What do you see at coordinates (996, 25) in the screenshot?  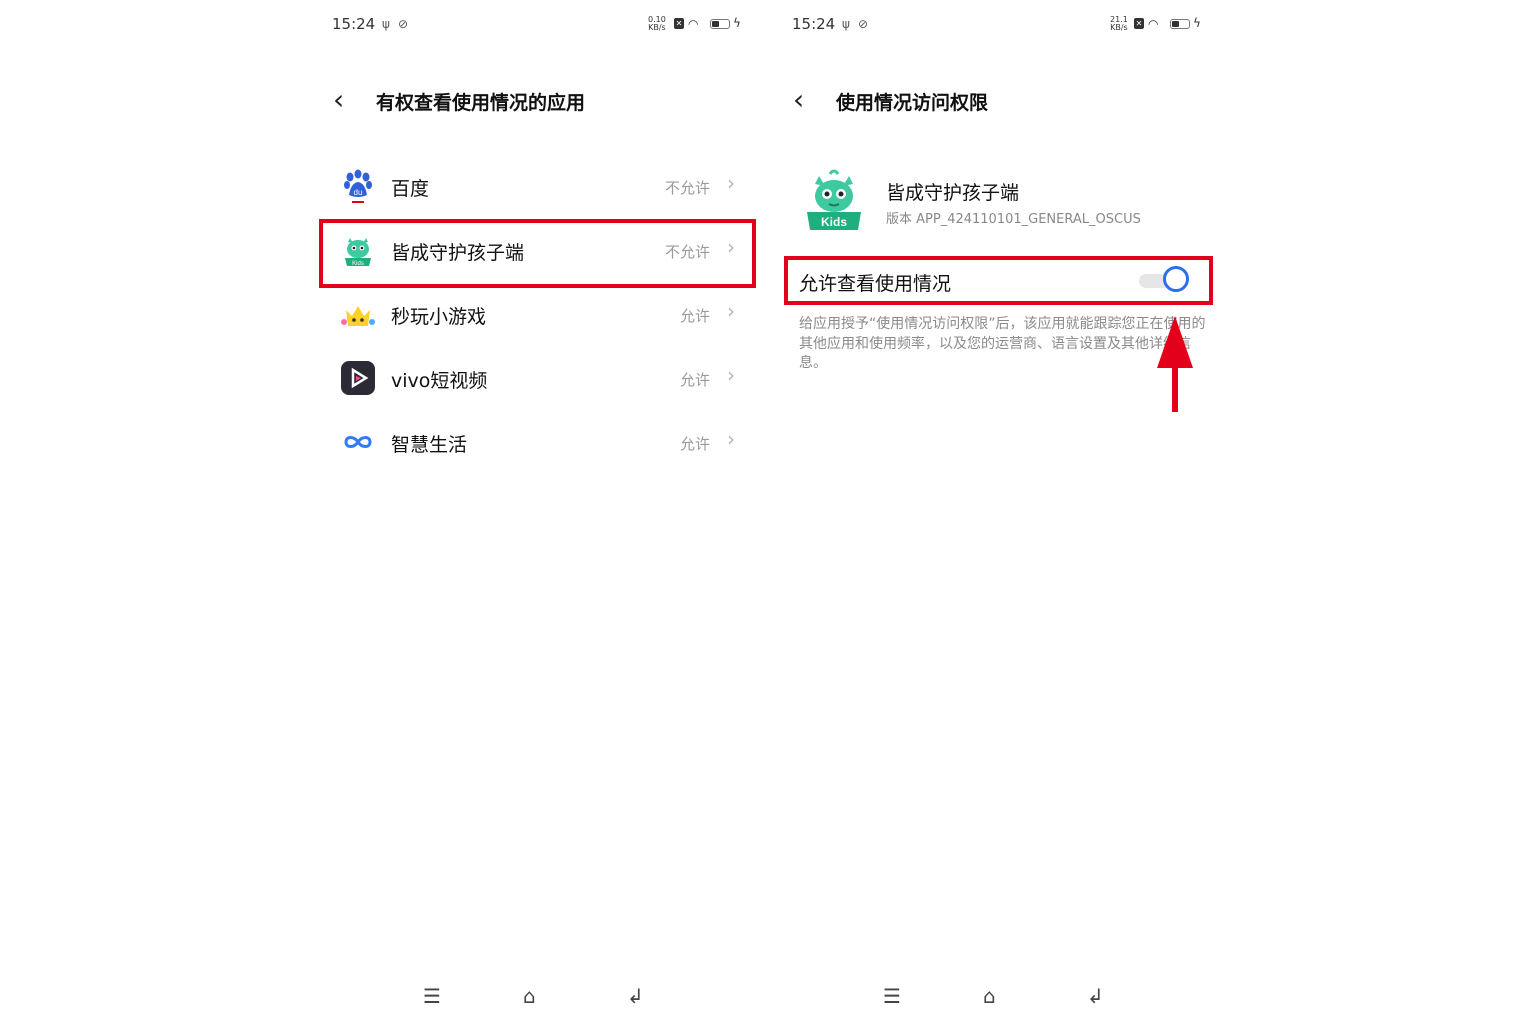 I see `status-bar: 15:24 ψ ⊘ 21.1 KB/s ✕ ◠ ϟ` at bounding box center [996, 25].